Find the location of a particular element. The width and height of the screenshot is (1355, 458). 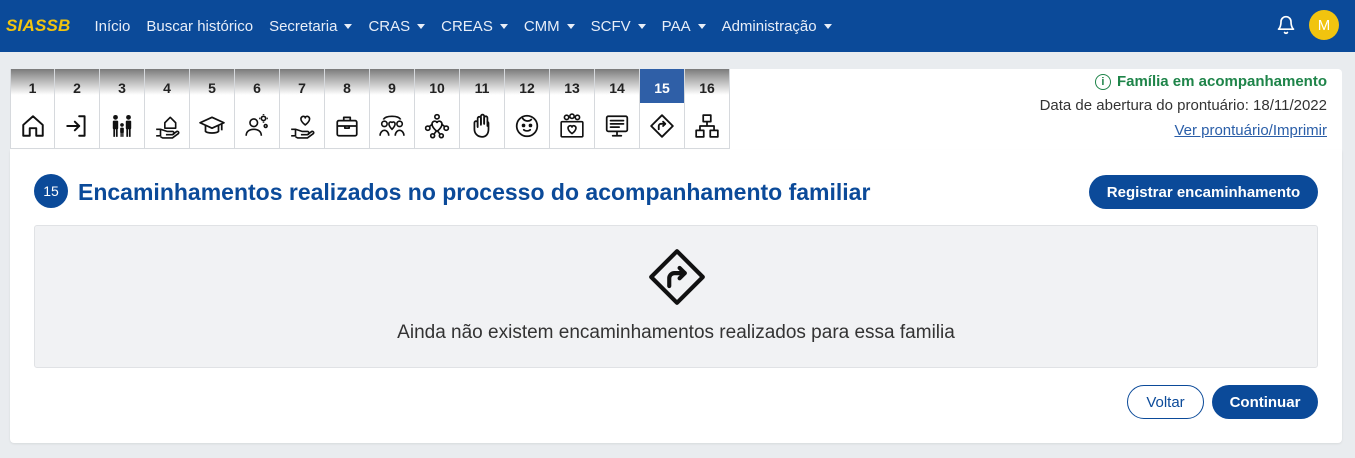

bell-icon is located at coordinates (1286, 25).